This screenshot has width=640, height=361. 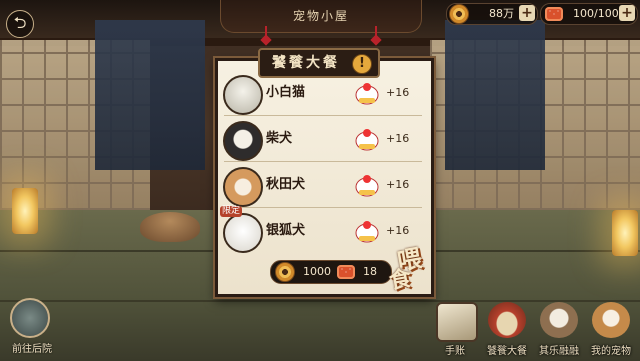 I want to click on nav-together: 其乐融融, so click(x=559, y=330).